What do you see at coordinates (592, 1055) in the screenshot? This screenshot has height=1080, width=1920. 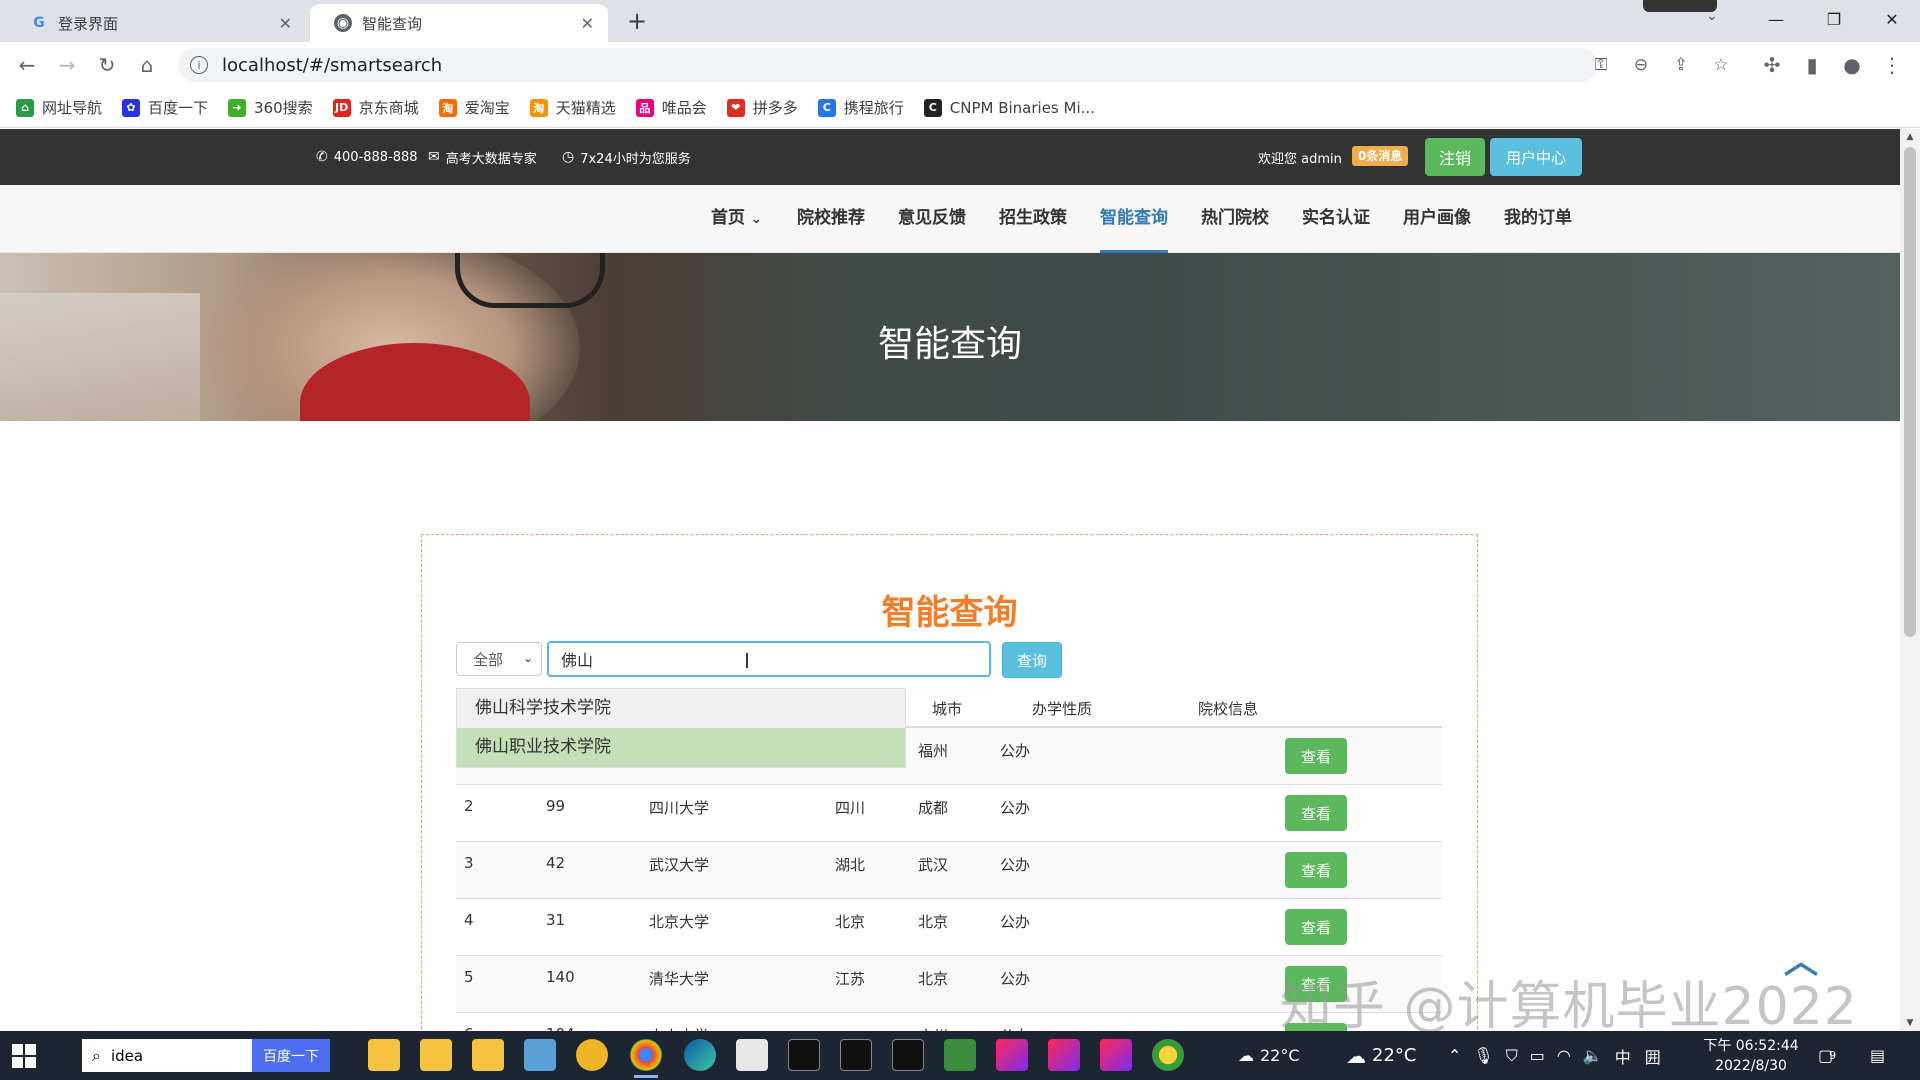 I see `chat-app-icon` at bounding box center [592, 1055].